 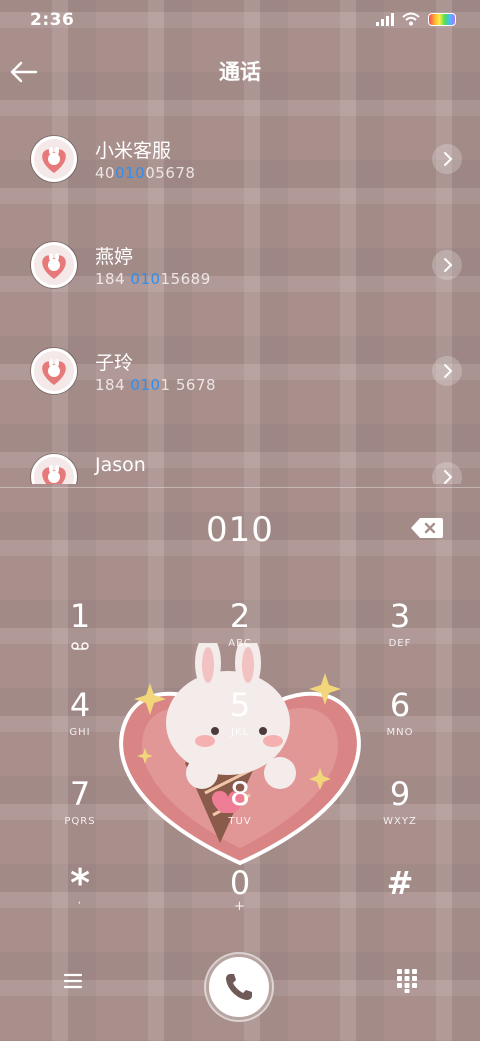 I want to click on key-6: 6 MNO, so click(x=400, y=725).